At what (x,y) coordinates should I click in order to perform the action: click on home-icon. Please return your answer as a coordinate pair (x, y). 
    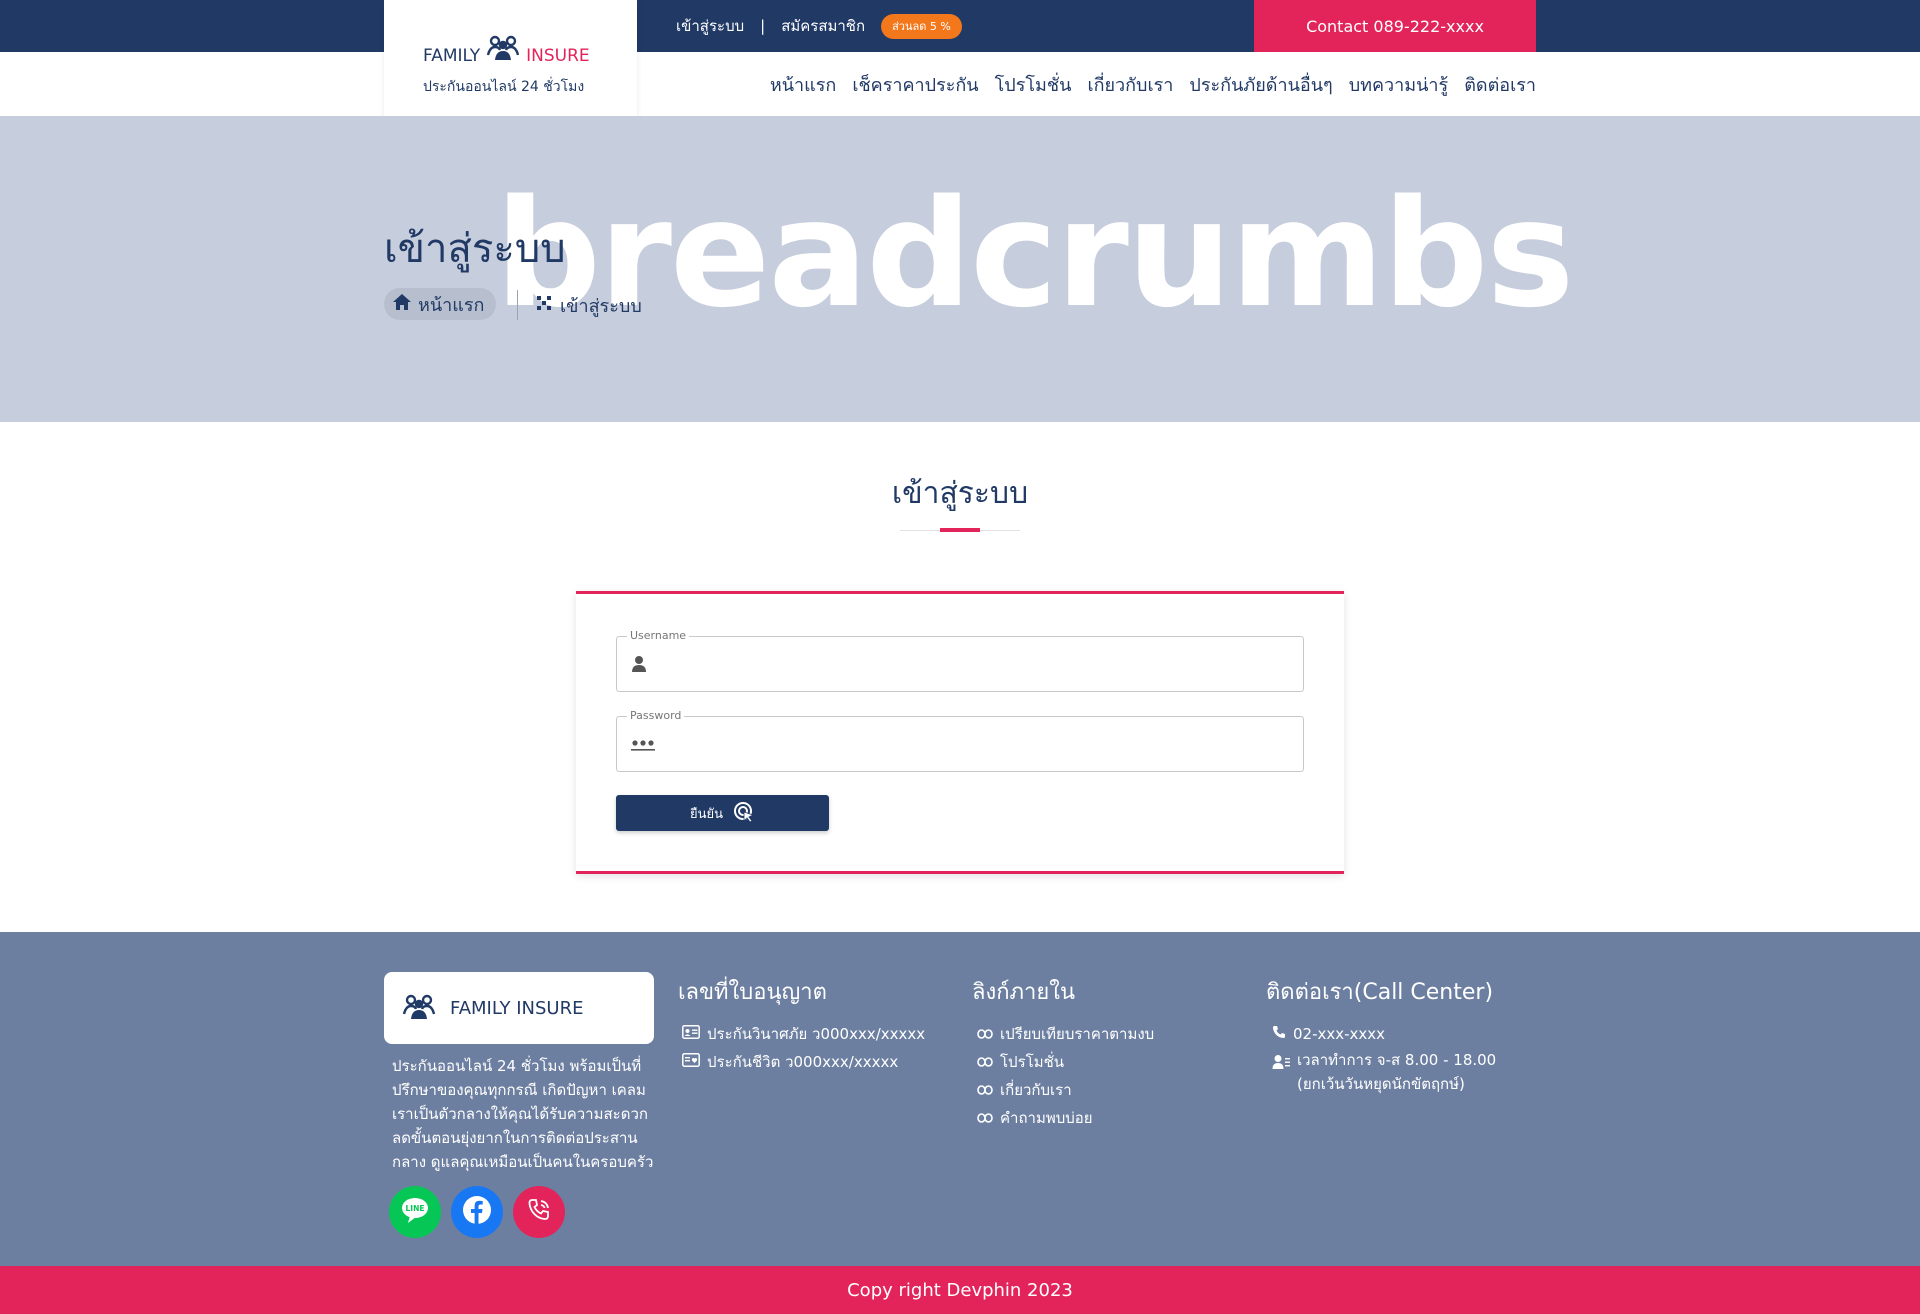
    Looking at the image, I should click on (402, 304).